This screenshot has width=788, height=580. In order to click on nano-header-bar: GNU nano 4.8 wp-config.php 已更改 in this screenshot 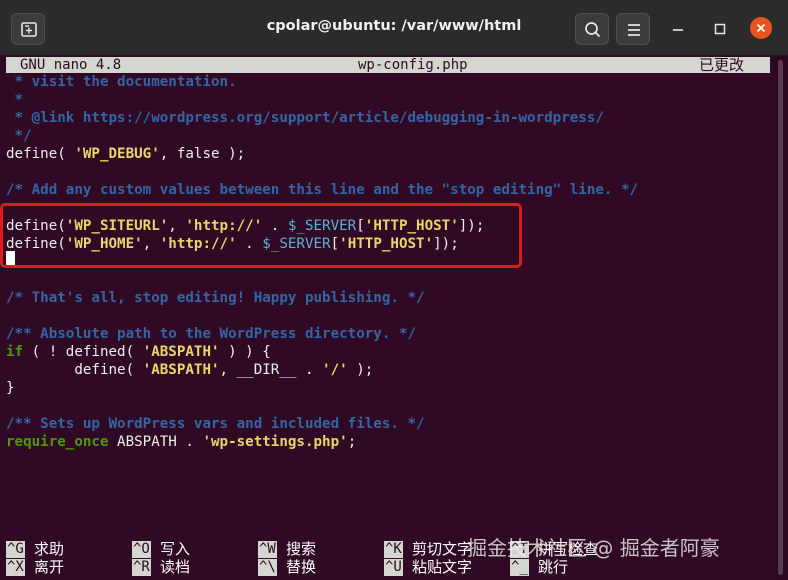, I will do `click(388, 65)`.